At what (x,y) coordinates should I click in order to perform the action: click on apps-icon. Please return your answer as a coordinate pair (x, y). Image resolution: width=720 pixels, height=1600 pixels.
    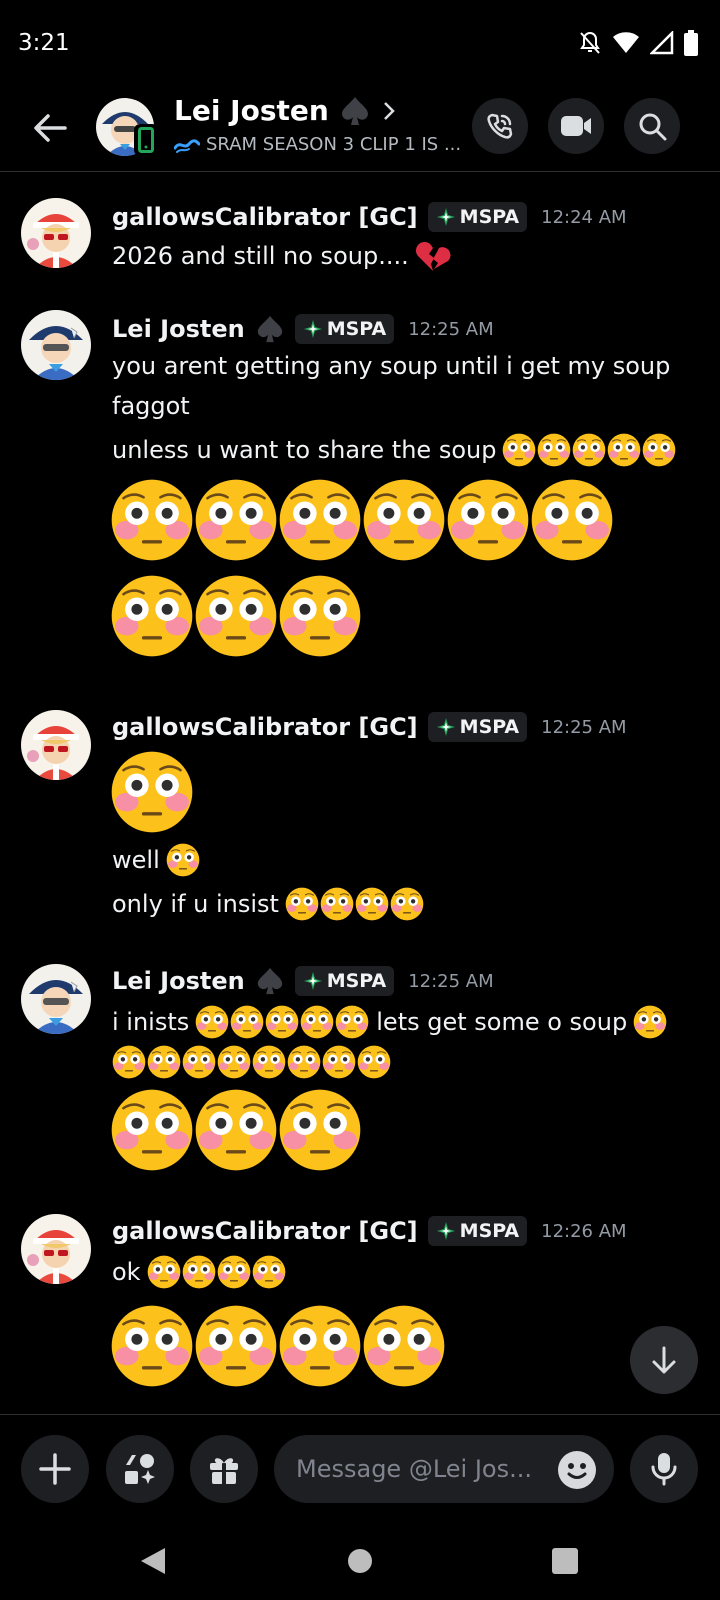
    Looking at the image, I should click on (140, 1469).